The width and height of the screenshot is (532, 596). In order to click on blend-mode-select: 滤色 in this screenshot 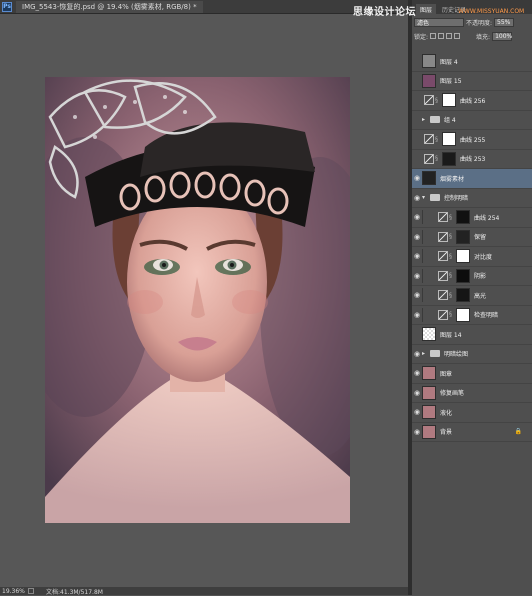, I will do `click(439, 22)`.